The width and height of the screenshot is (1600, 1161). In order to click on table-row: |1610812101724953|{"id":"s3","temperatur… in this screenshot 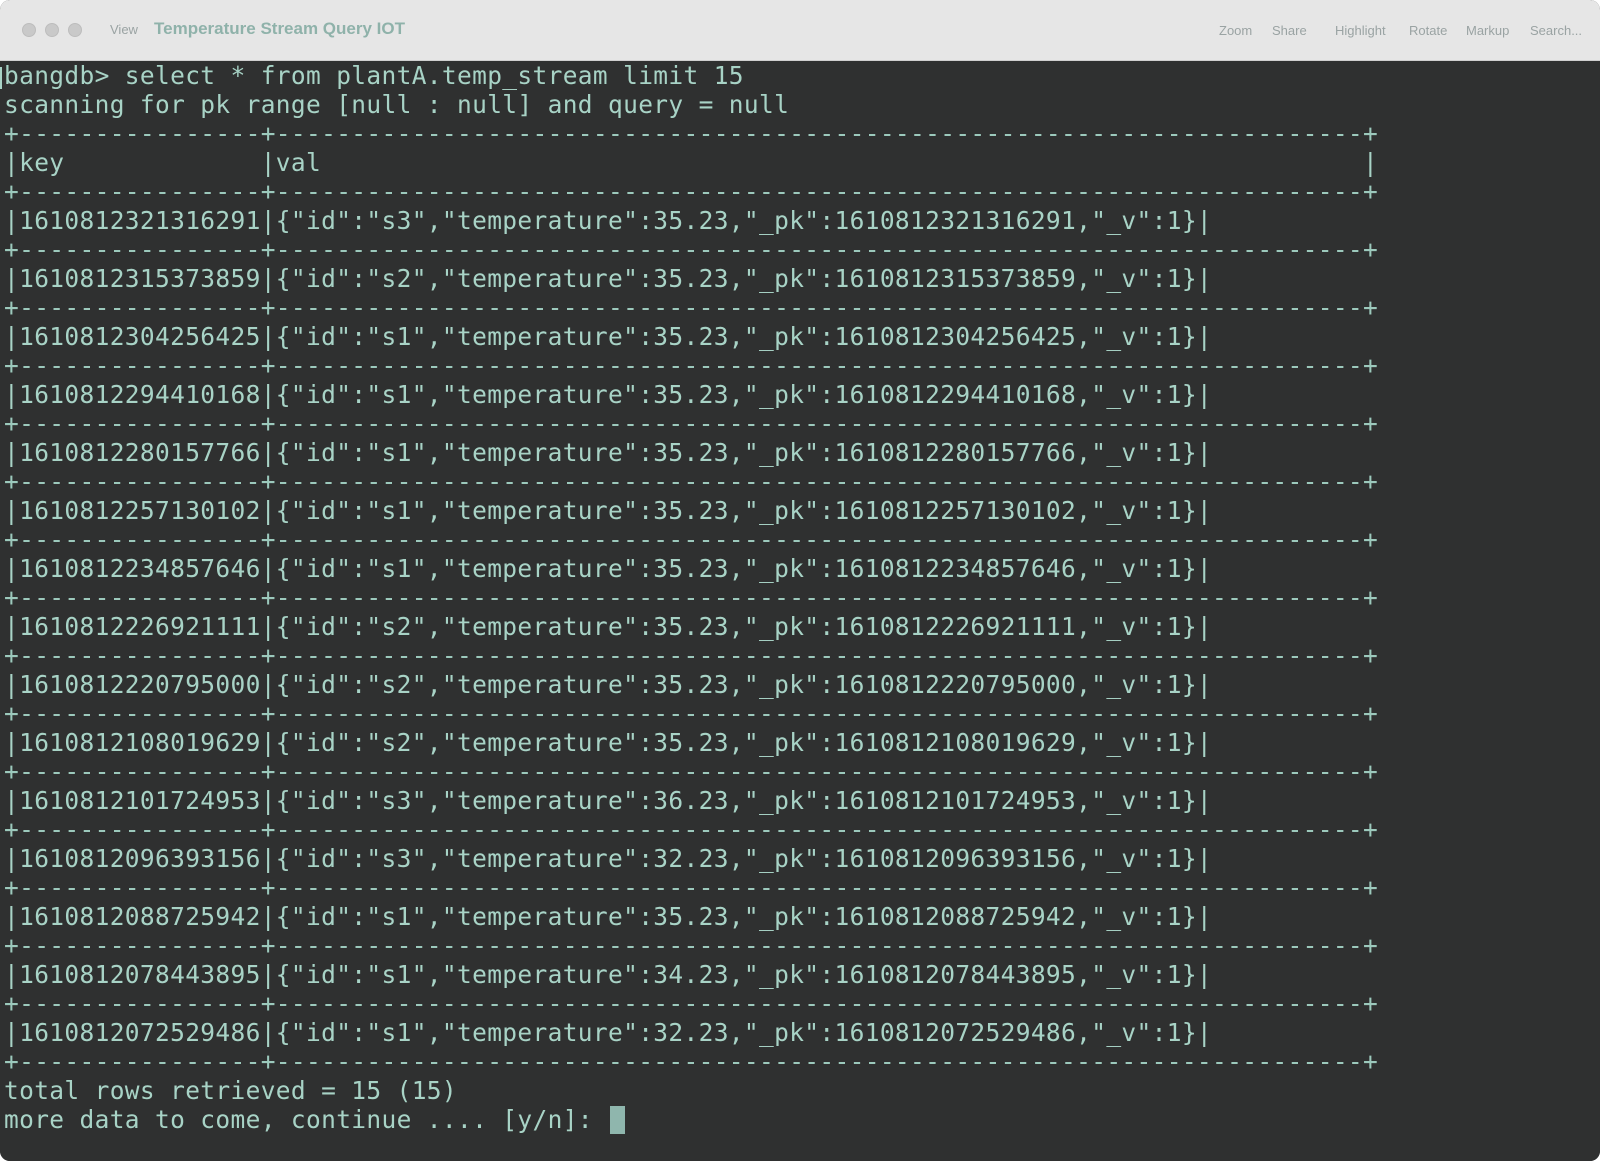, I will do `click(608, 800)`.